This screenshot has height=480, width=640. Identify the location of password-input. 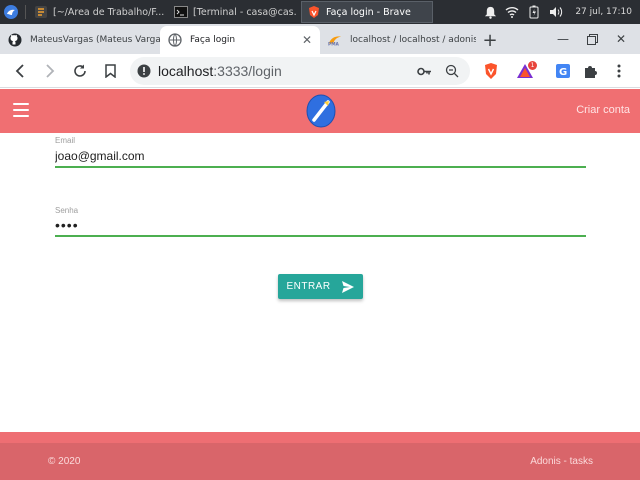
(320, 225).